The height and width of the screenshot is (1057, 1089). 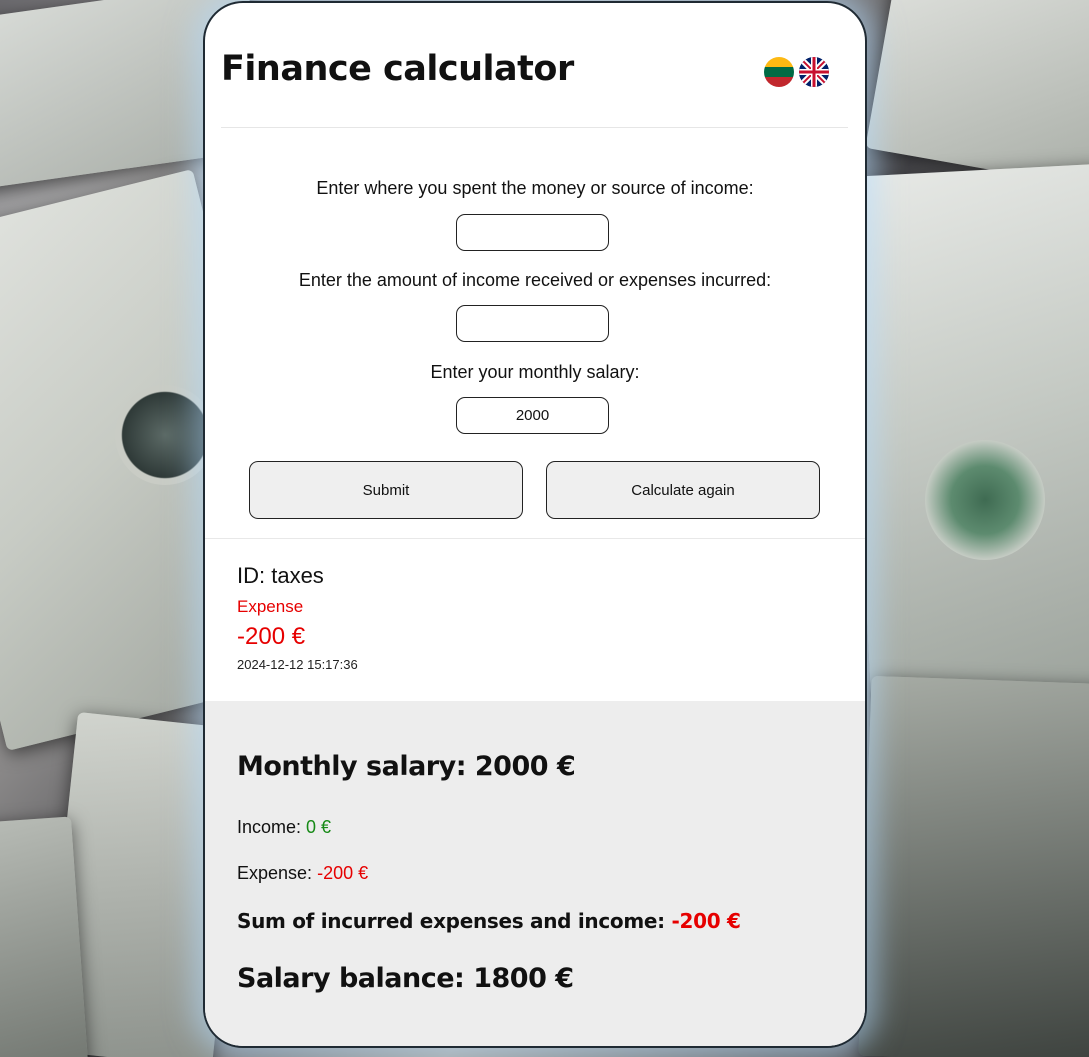 What do you see at coordinates (535, 372) in the screenshot?
I see `salary-label: Enter your monthly salary:` at bounding box center [535, 372].